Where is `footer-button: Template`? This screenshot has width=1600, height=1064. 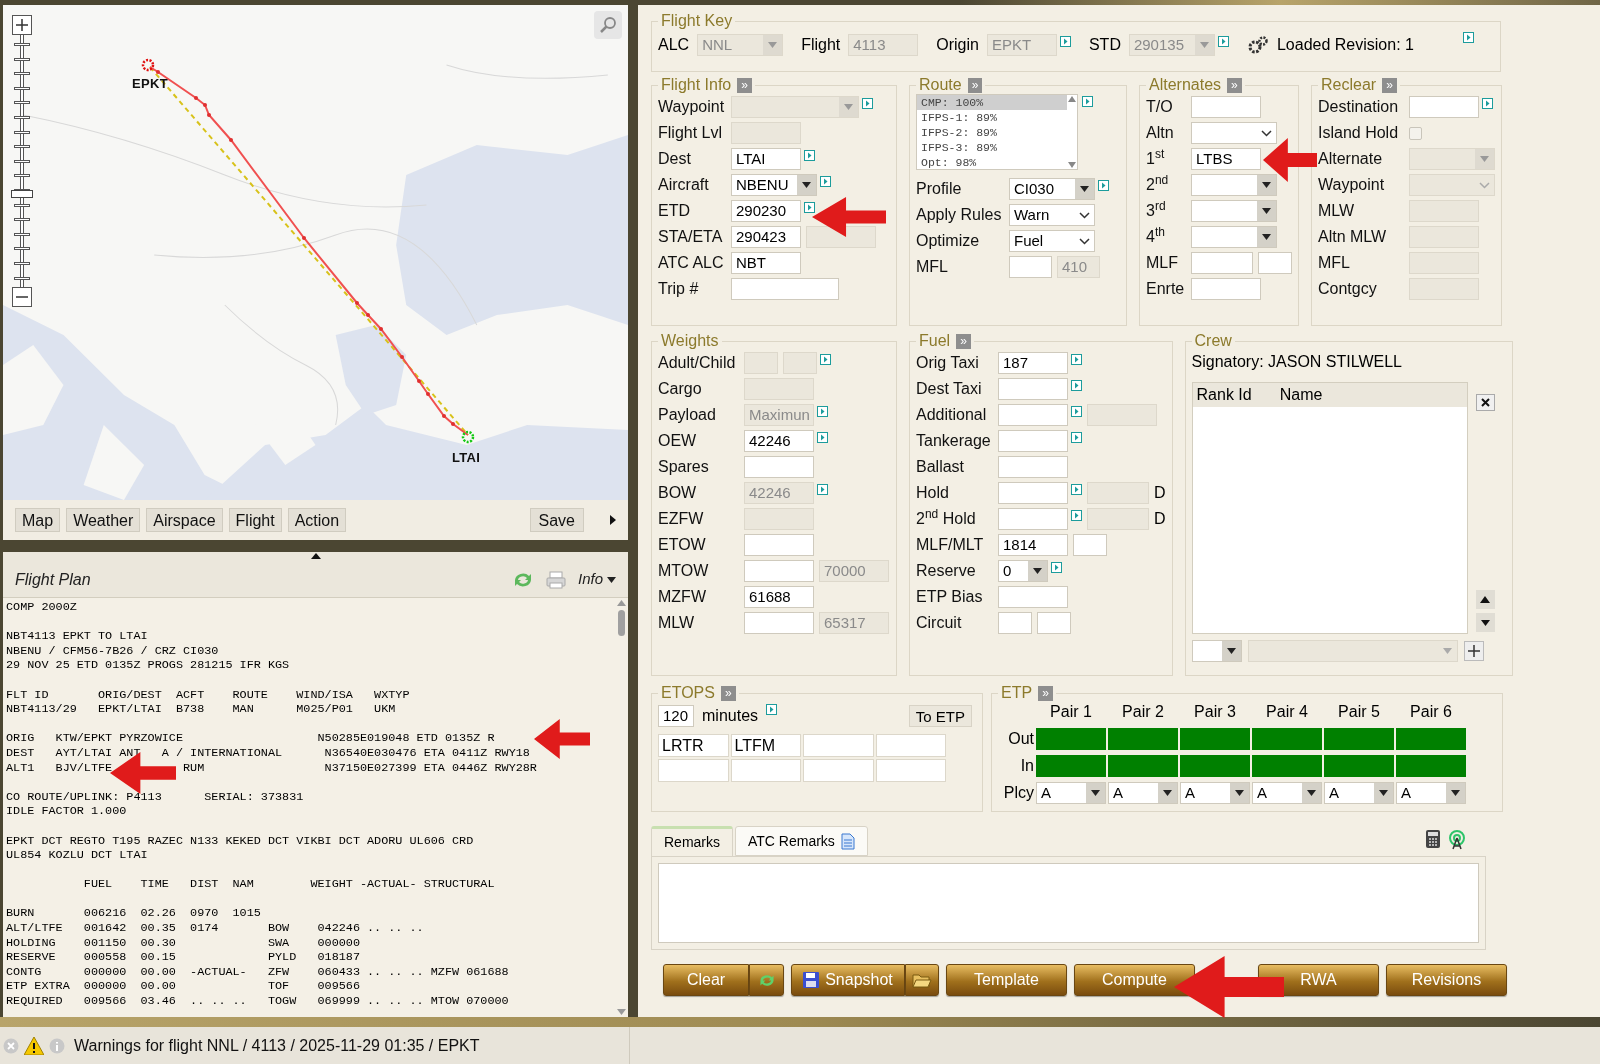 footer-button: Template is located at coordinates (1006, 980).